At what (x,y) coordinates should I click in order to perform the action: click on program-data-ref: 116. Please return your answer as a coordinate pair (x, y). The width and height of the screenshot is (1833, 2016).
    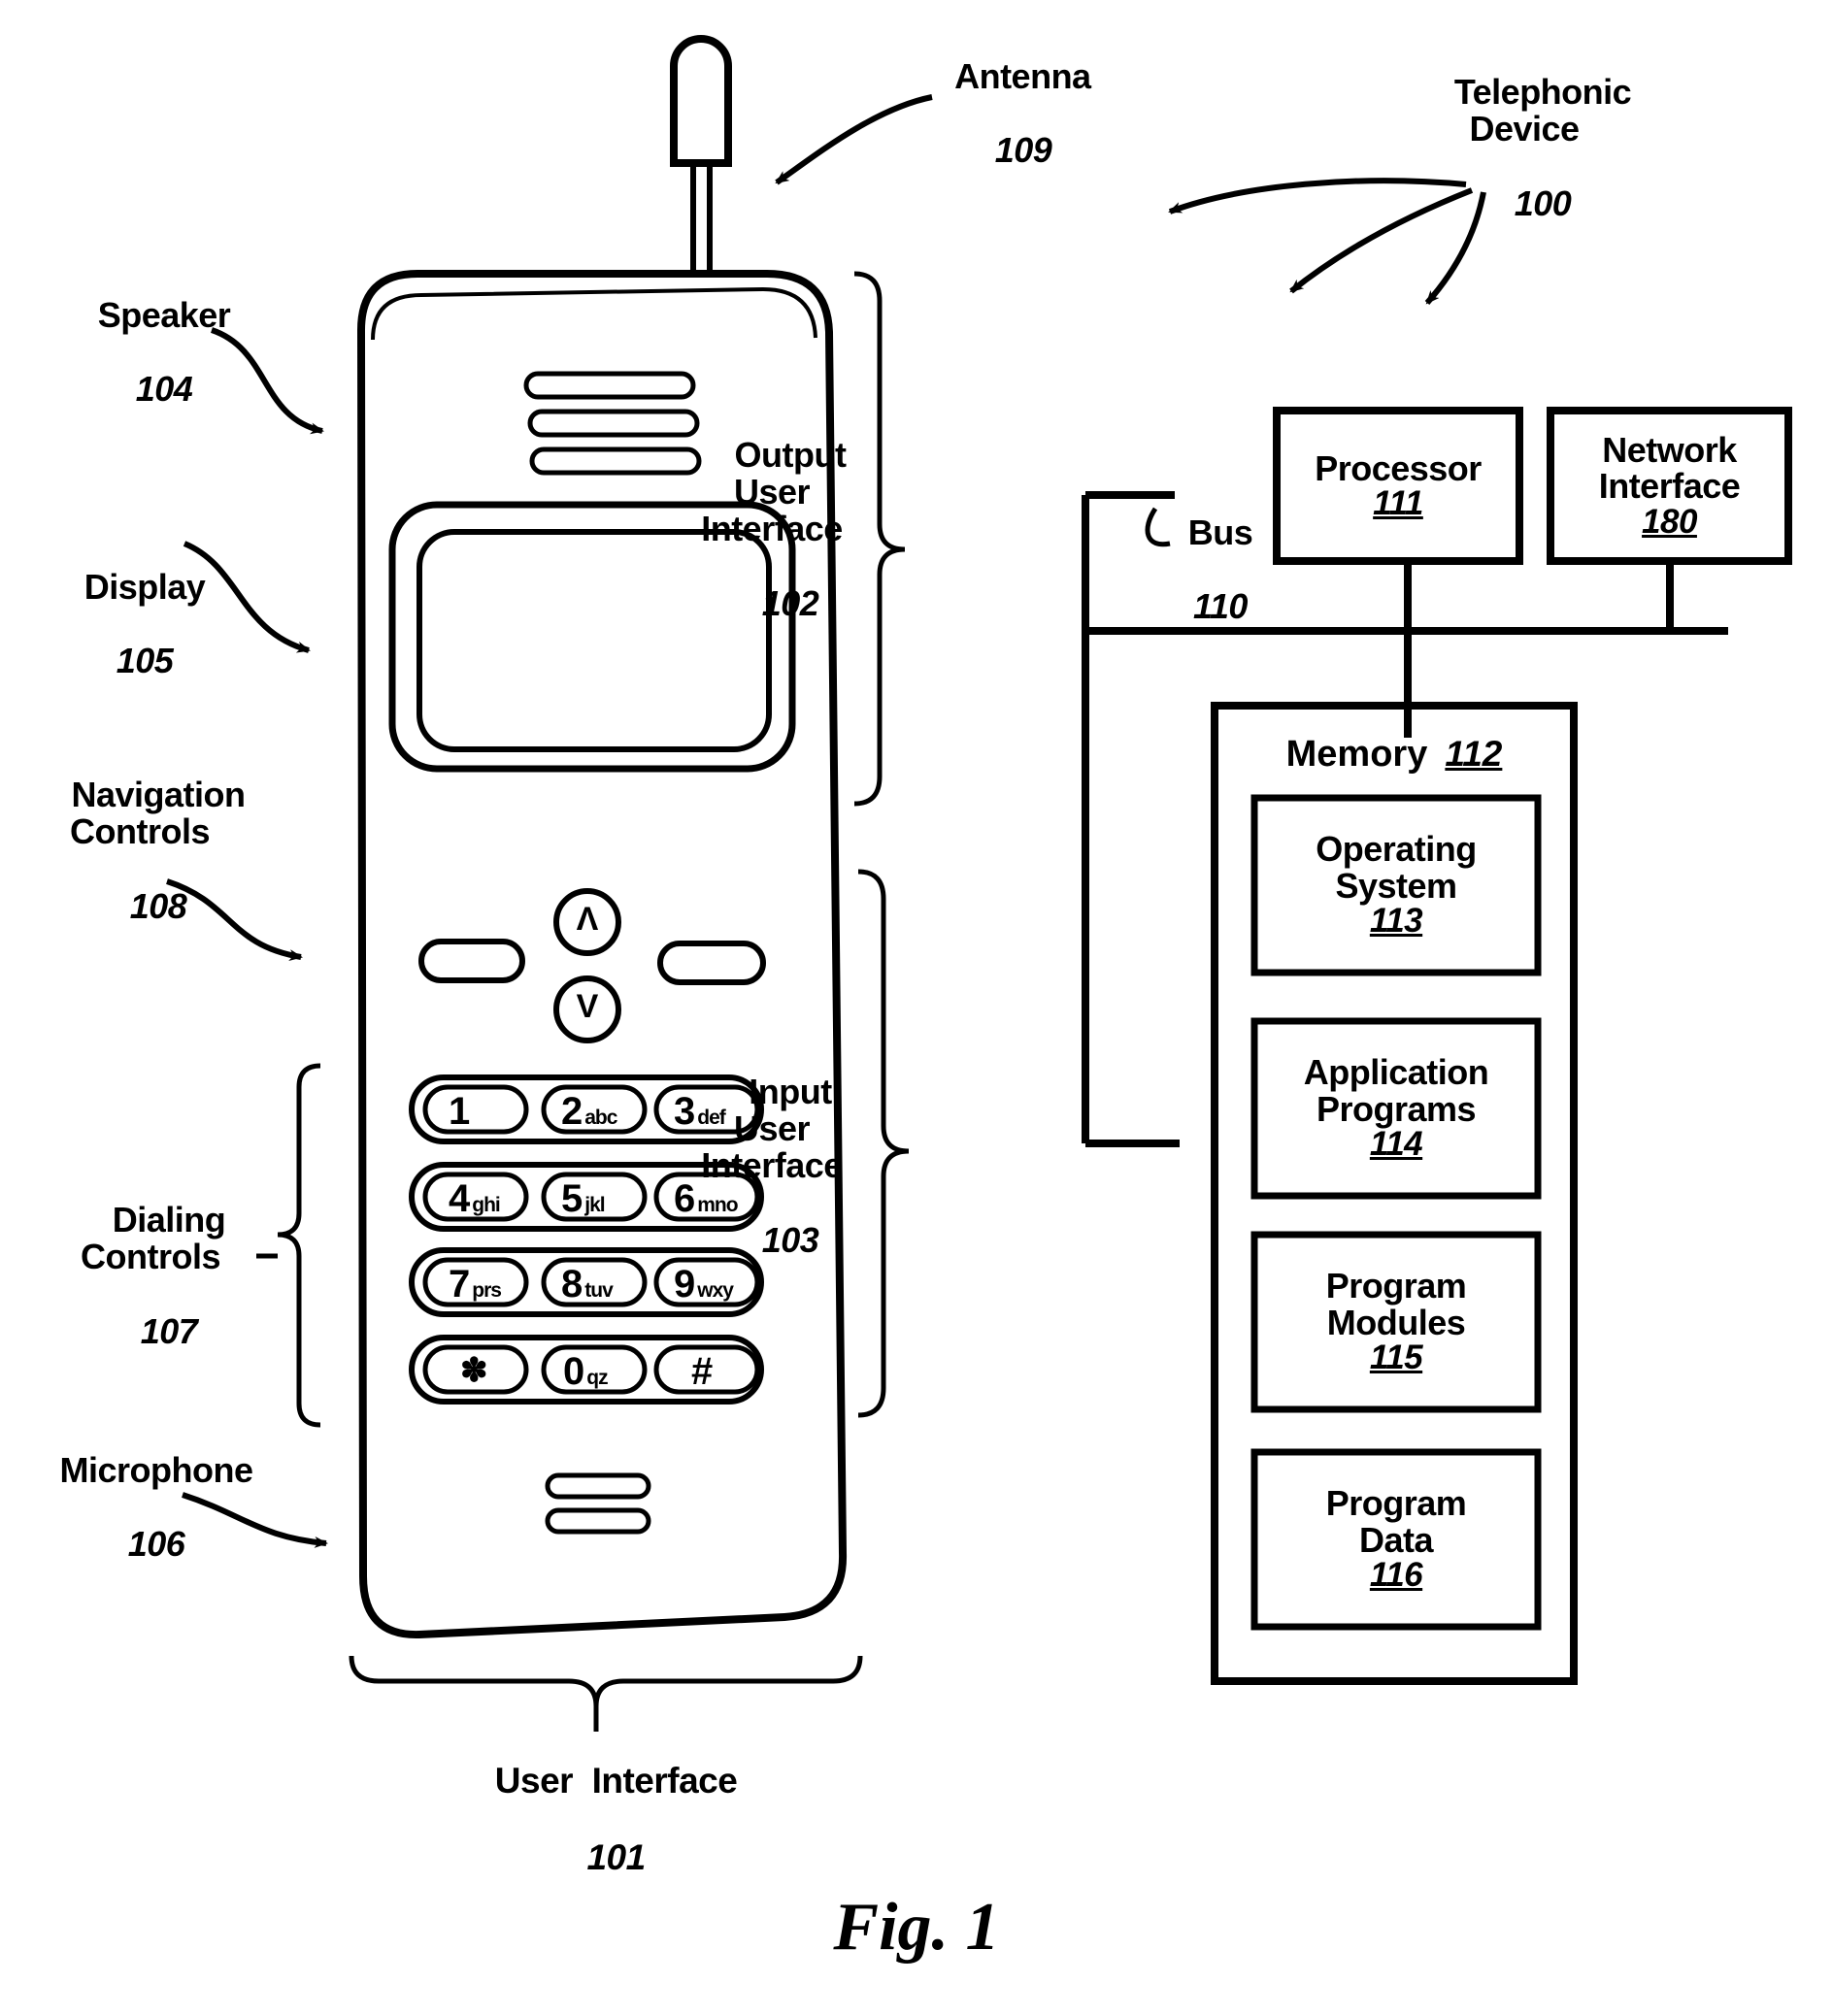
    Looking at the image, I should click on (1396, 1575).